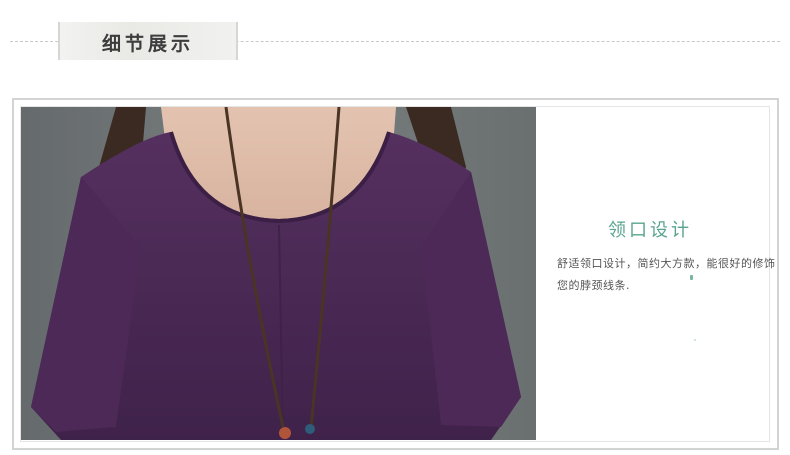 The image size is (790, 455). Describe the element at coordinates (147, 44) in the screenshot. I see `section-title: 细节展示` at that location.